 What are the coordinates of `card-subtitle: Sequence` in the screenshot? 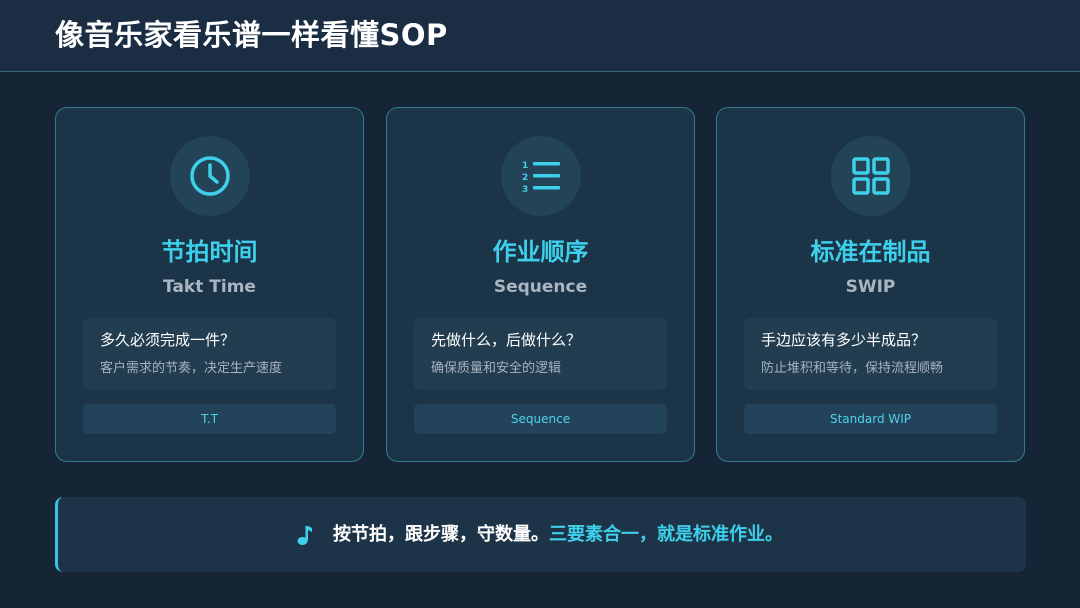 It's located at (540, 287).